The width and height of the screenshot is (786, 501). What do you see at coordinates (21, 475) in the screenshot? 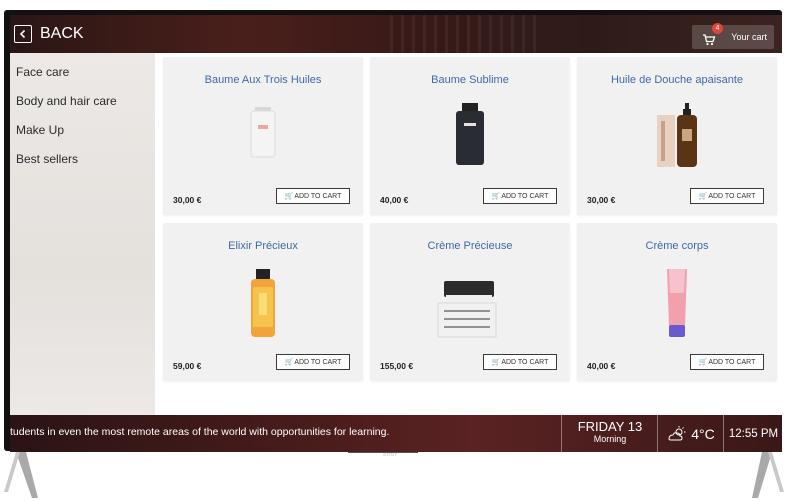
I see `tv-foot-left` at bounding box center [21, 475].